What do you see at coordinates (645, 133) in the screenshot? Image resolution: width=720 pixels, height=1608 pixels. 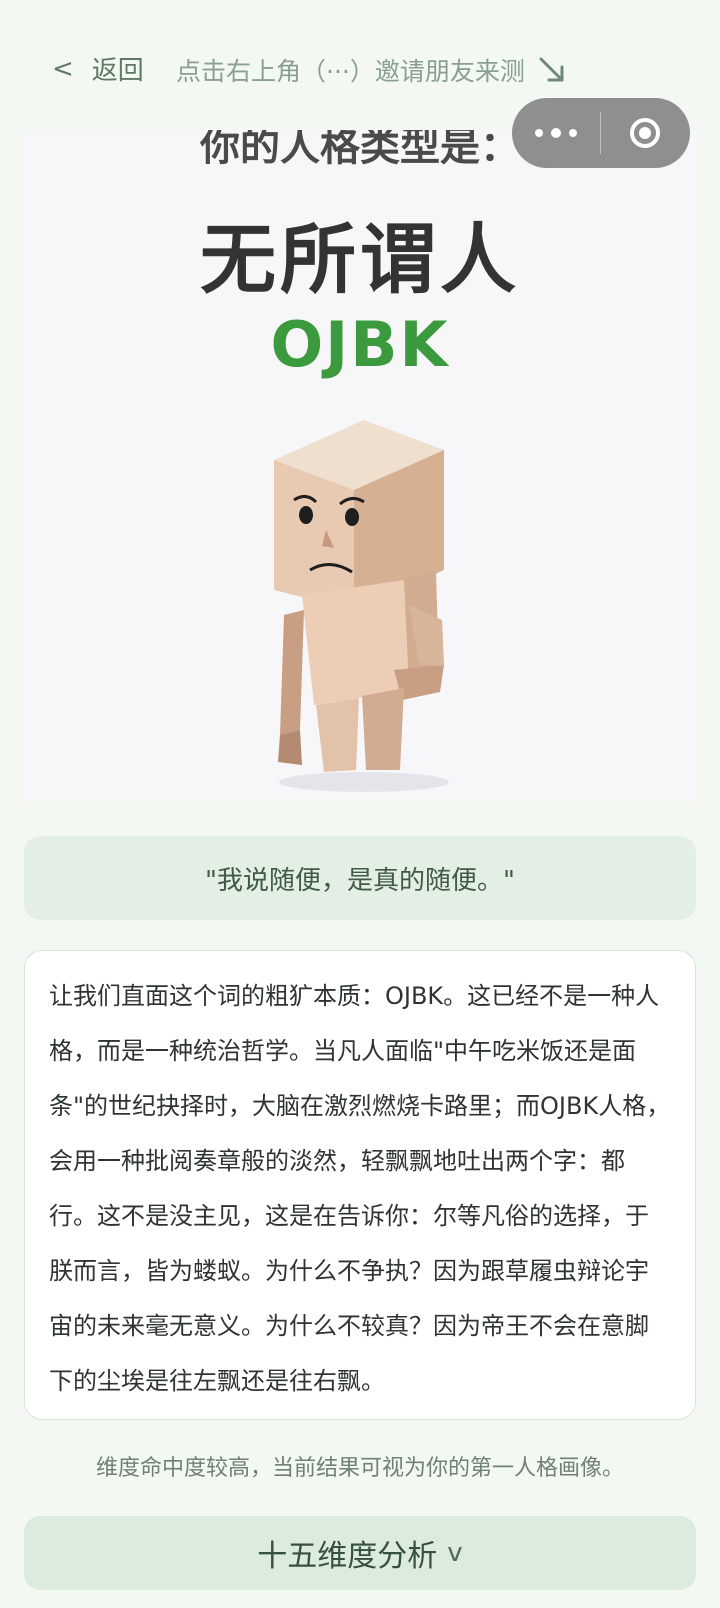 I see `close-target-icon` at bounding box center [645, 133].